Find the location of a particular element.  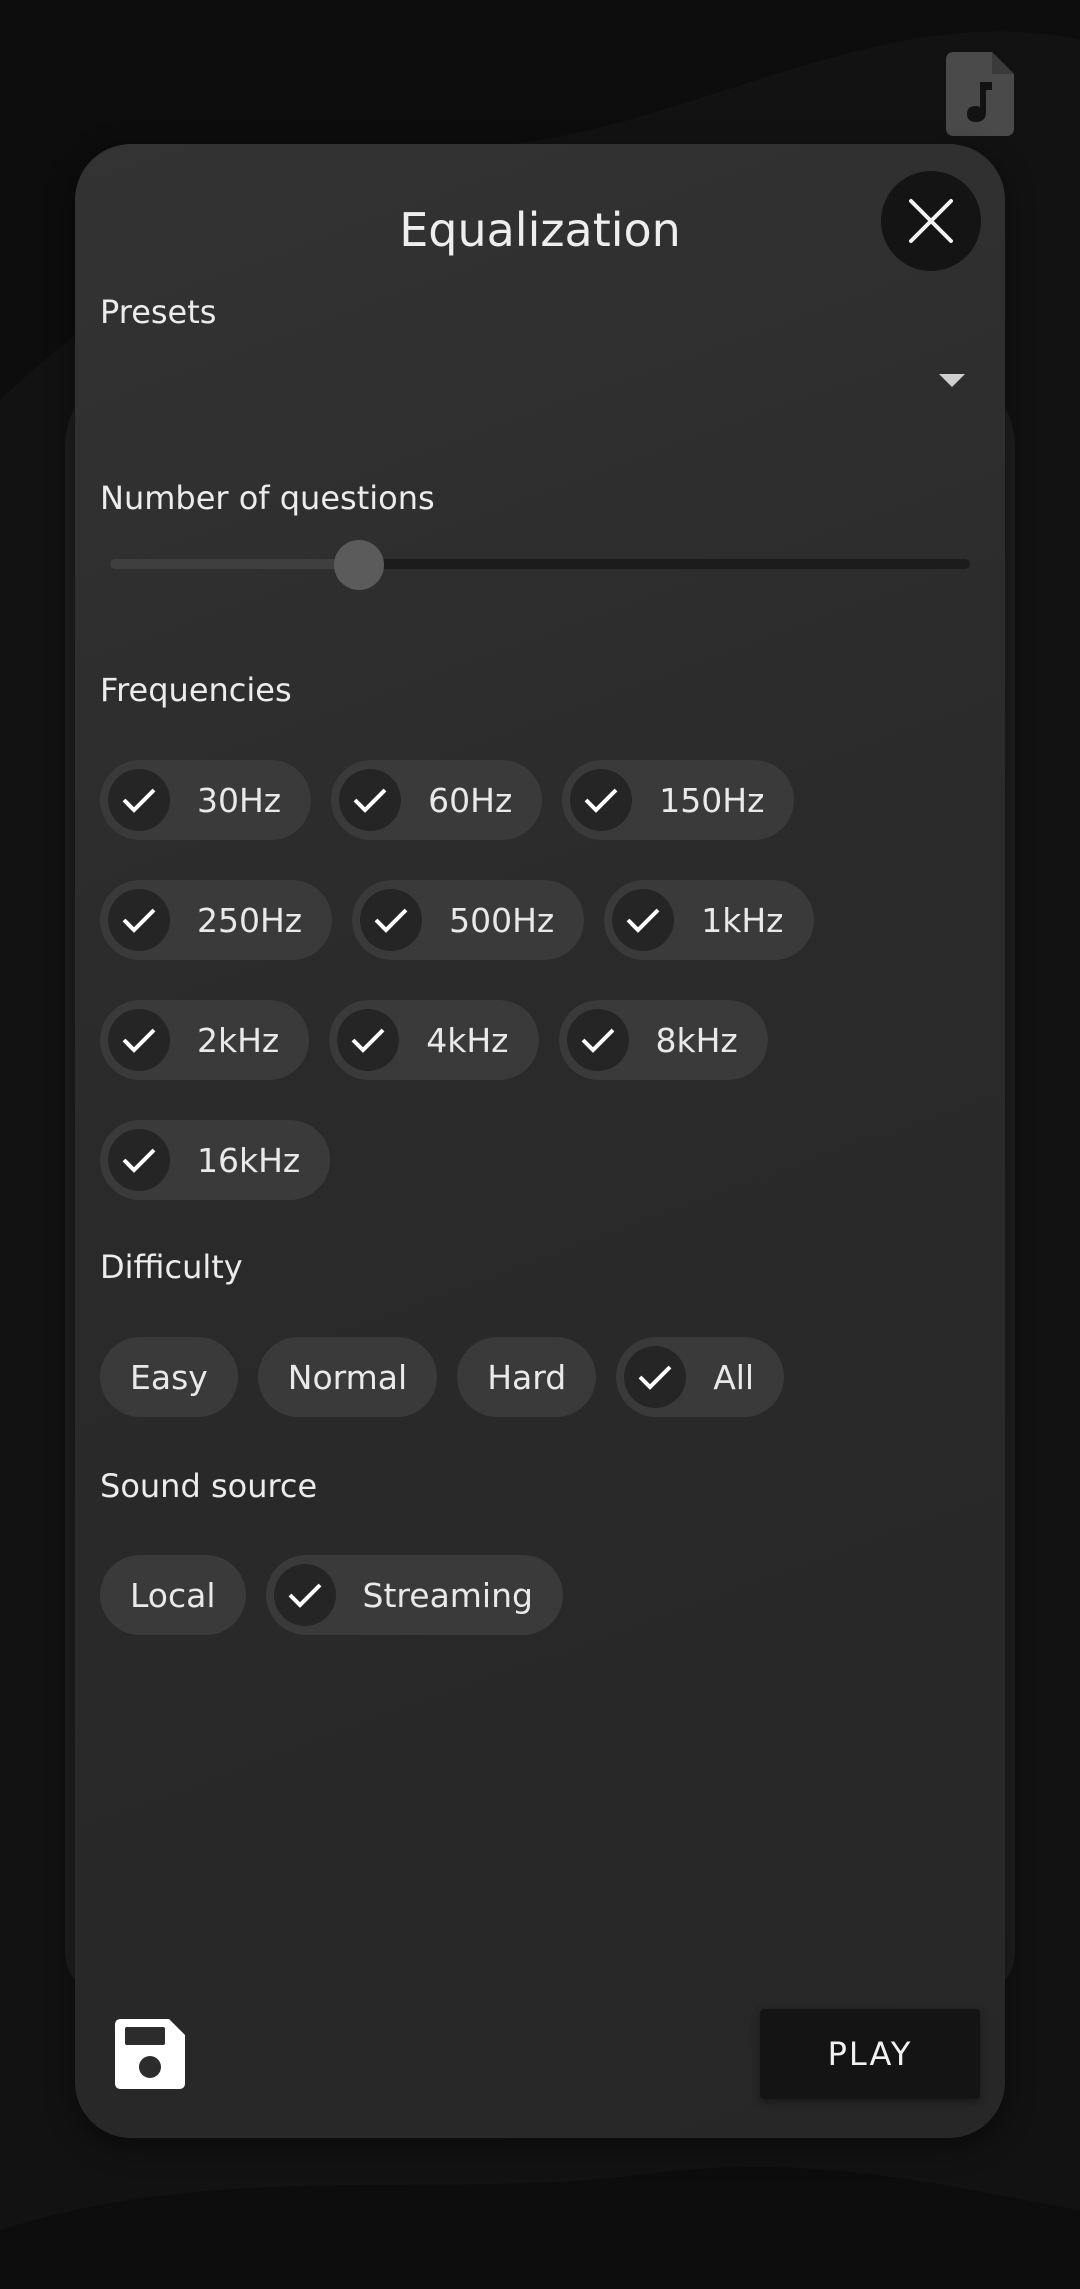

chip-60hz: 60Hz is located at coordinates (437, 800).